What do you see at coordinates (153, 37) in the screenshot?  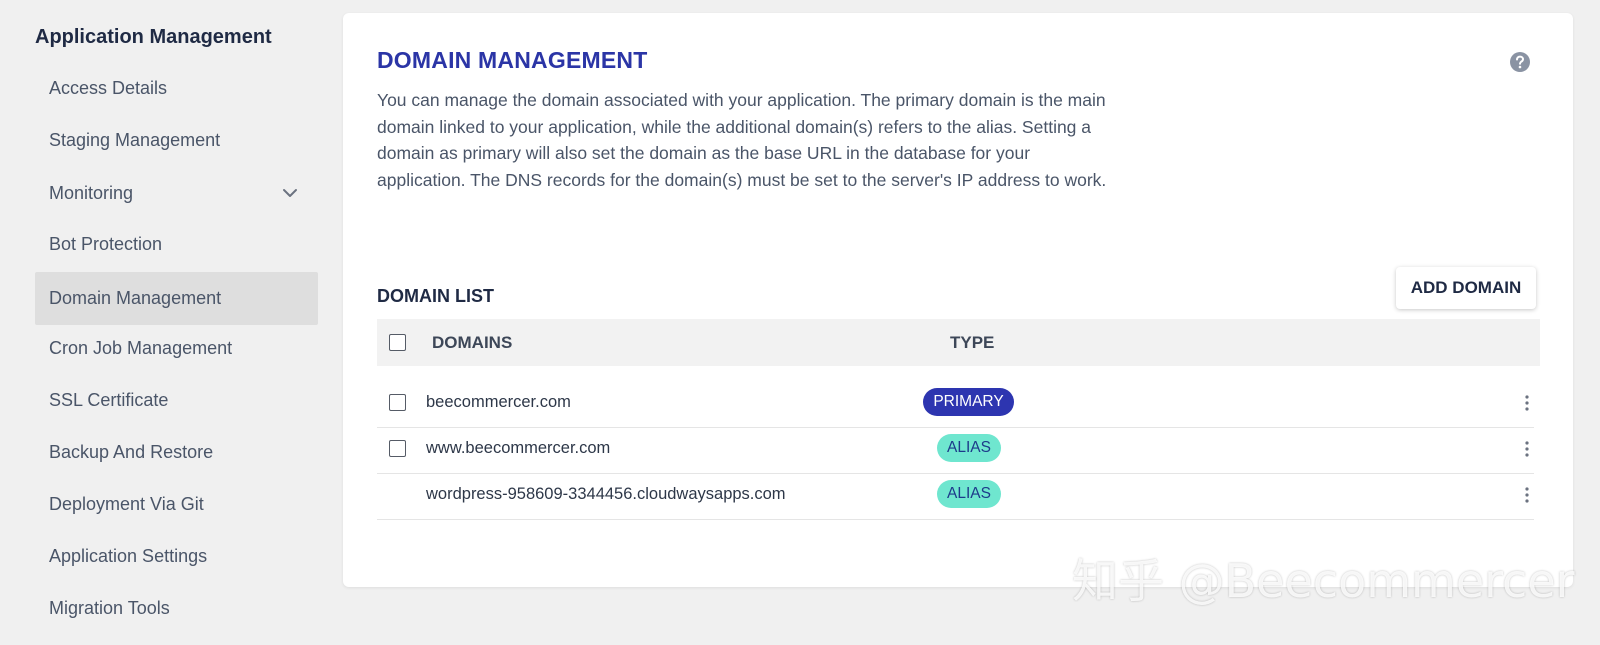 I see `sidebar-title: Application Management` at bounding box center [153, 37].